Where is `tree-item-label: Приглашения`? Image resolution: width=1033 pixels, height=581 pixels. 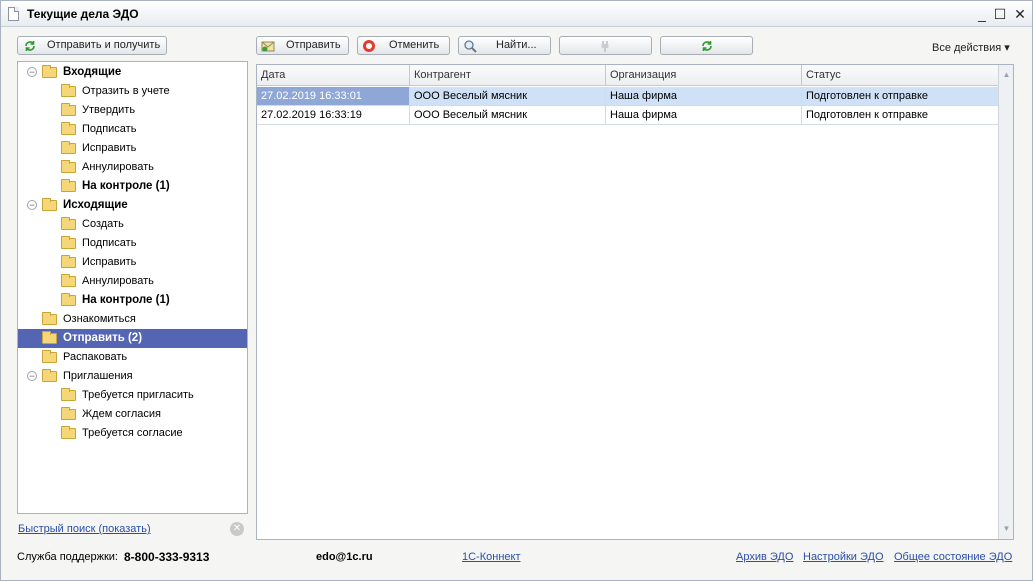
tree-item-label: Приглашения is located at coordinates (98, 376).